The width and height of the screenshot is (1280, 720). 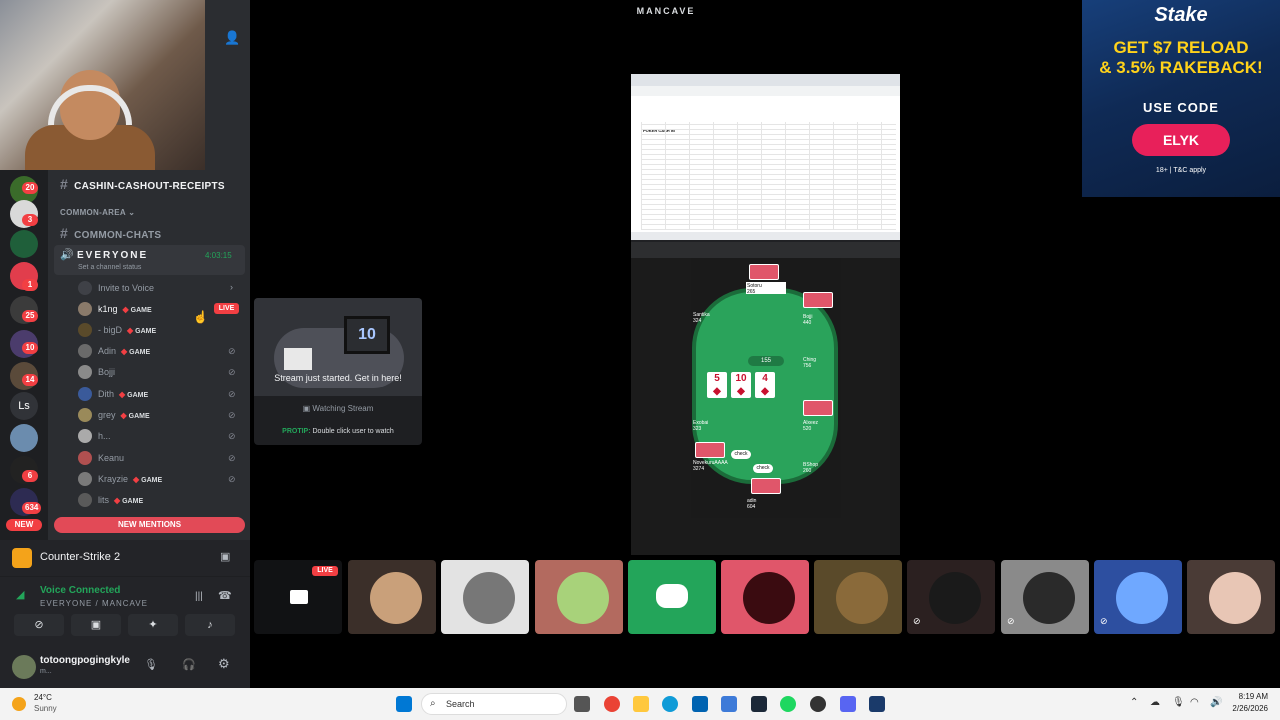 What do you see at coordinates (199, 596) in the screenshot?
I see `noise-icon: |||` at bounding box center [199, 596].